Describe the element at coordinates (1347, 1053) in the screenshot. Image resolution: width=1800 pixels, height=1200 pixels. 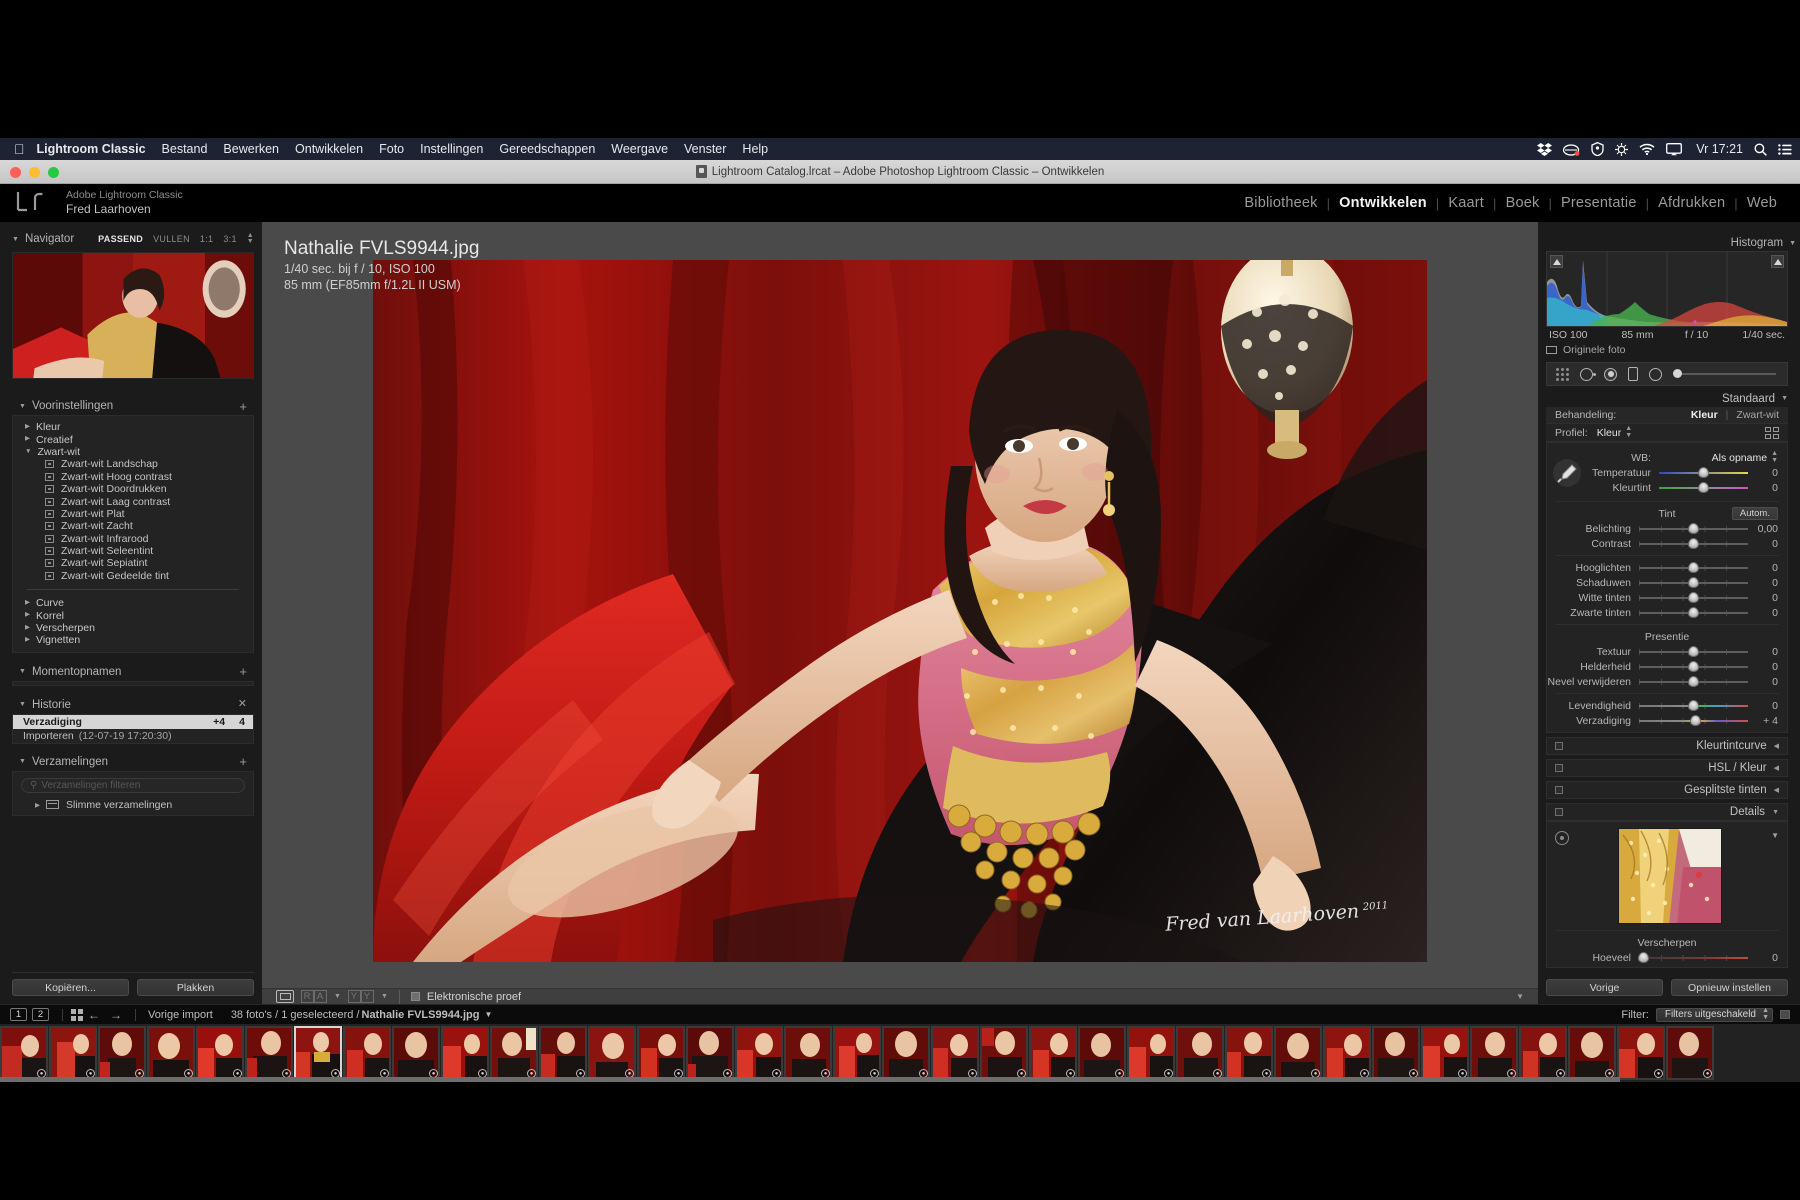
I see `filmstrip-thumb-28: ●` at that location.